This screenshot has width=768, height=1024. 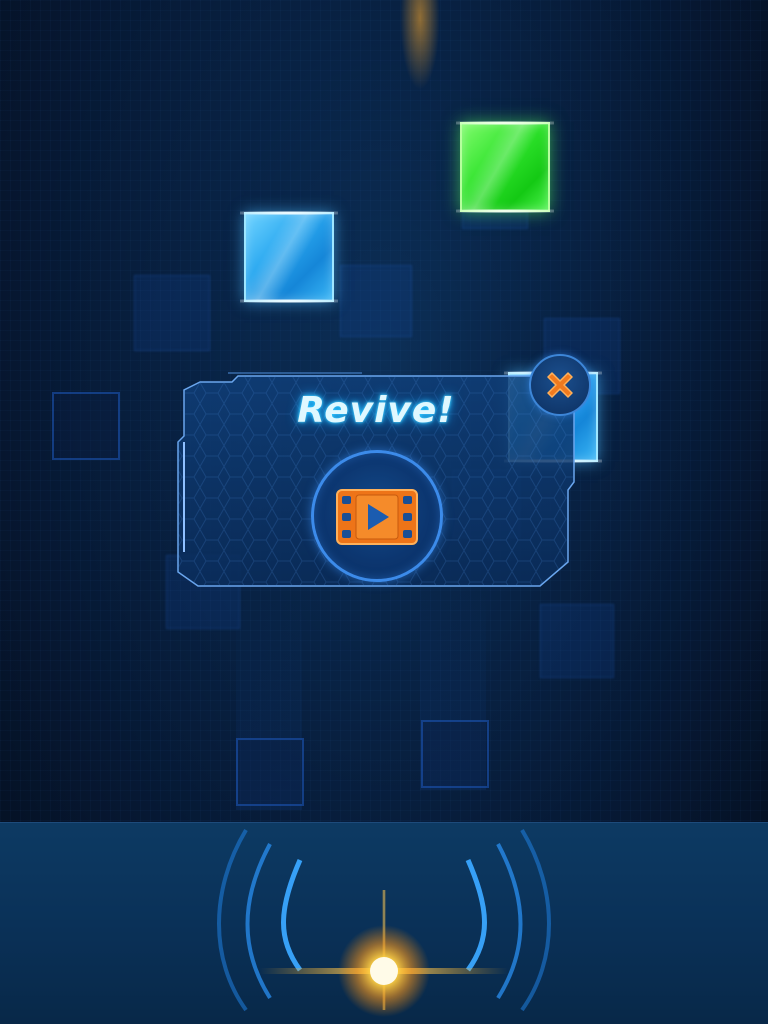 What do you see at coordinates (384, 922) in the screenshot?
I see `sound-emitter` at bounding box center [384, 922].